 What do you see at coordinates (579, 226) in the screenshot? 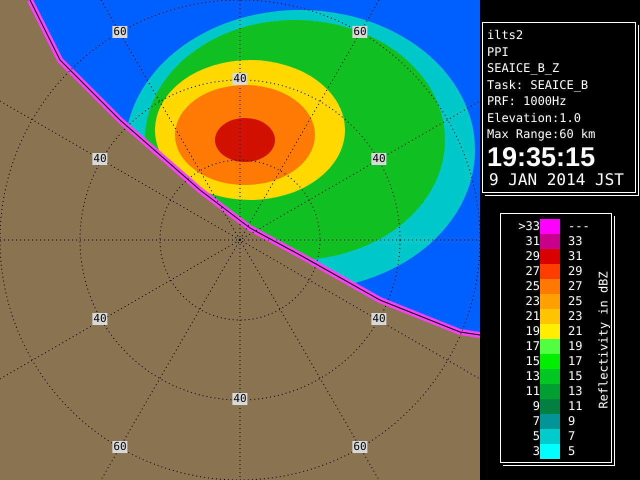
I see `legend-value: ---` at bounding box center [579, 226].